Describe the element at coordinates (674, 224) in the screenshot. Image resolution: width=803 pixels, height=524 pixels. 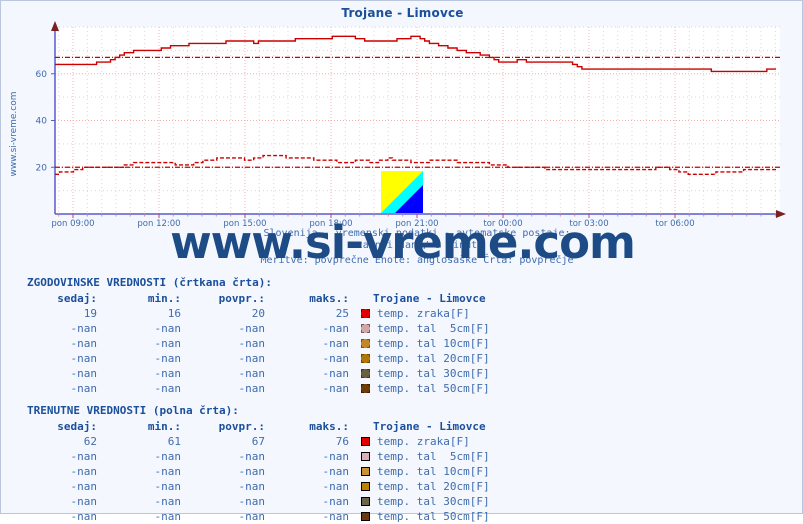
I see `x-tick-label: tor 06:00` at that location.